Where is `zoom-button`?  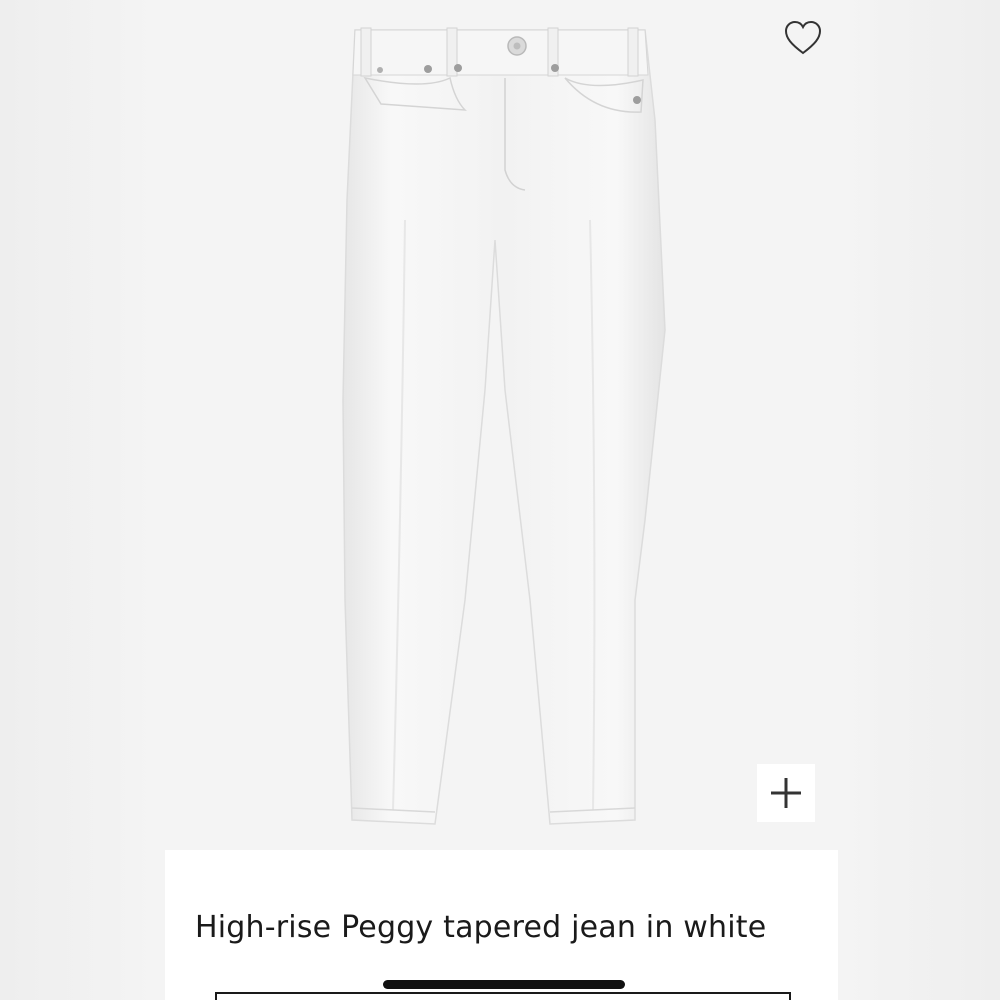
zoom-button is located at coordinates (786, 793).